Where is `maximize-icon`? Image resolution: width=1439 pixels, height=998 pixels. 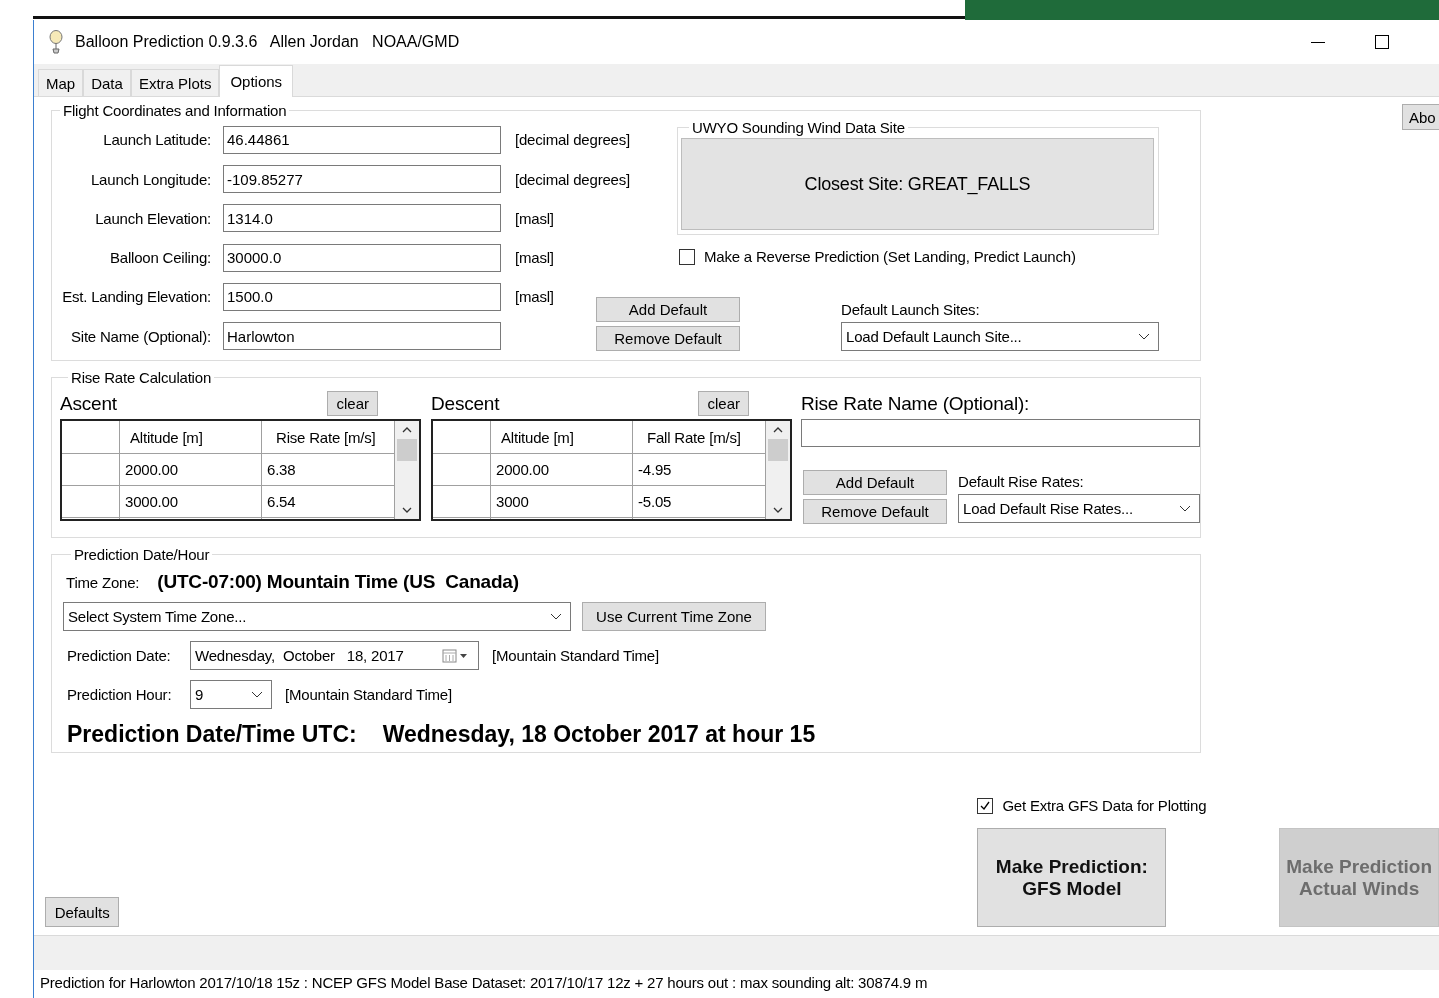
maximize-icon is located at coordinates (1382, 42).